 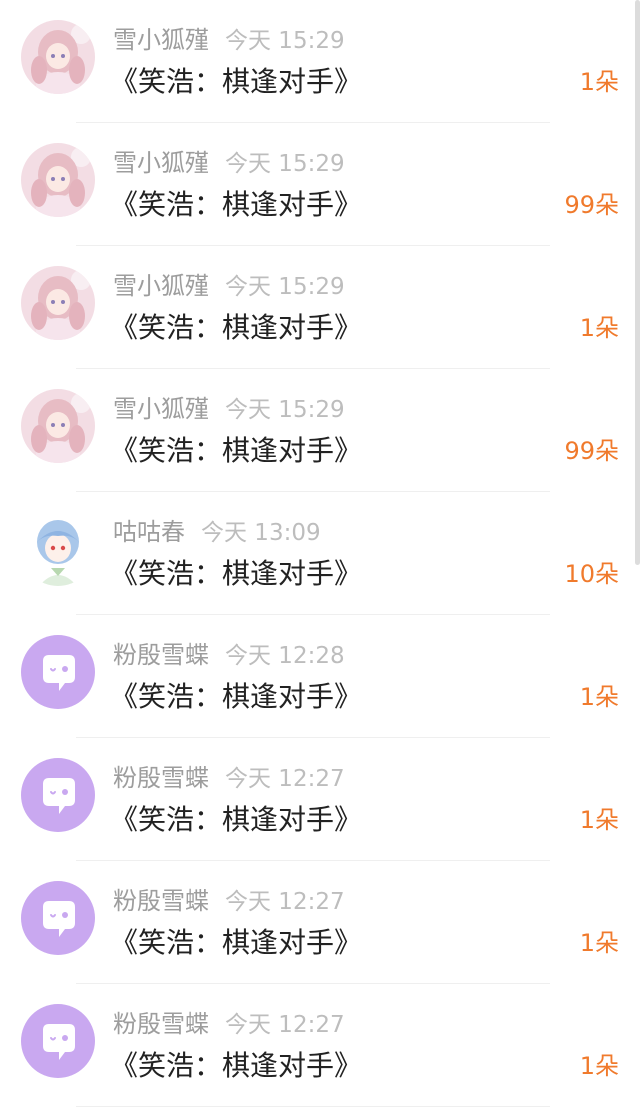 What do you see at coordinates (637, 282) in the screenshot?
I see `scrollbar` at bounding box center [637, 282].